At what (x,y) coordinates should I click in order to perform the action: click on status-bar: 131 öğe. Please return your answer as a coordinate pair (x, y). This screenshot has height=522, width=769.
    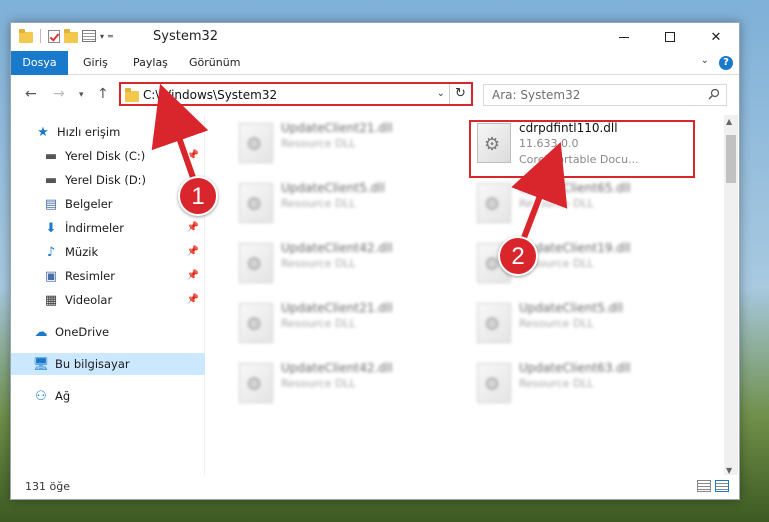
    Looking at the image, I should click on (375, 487).